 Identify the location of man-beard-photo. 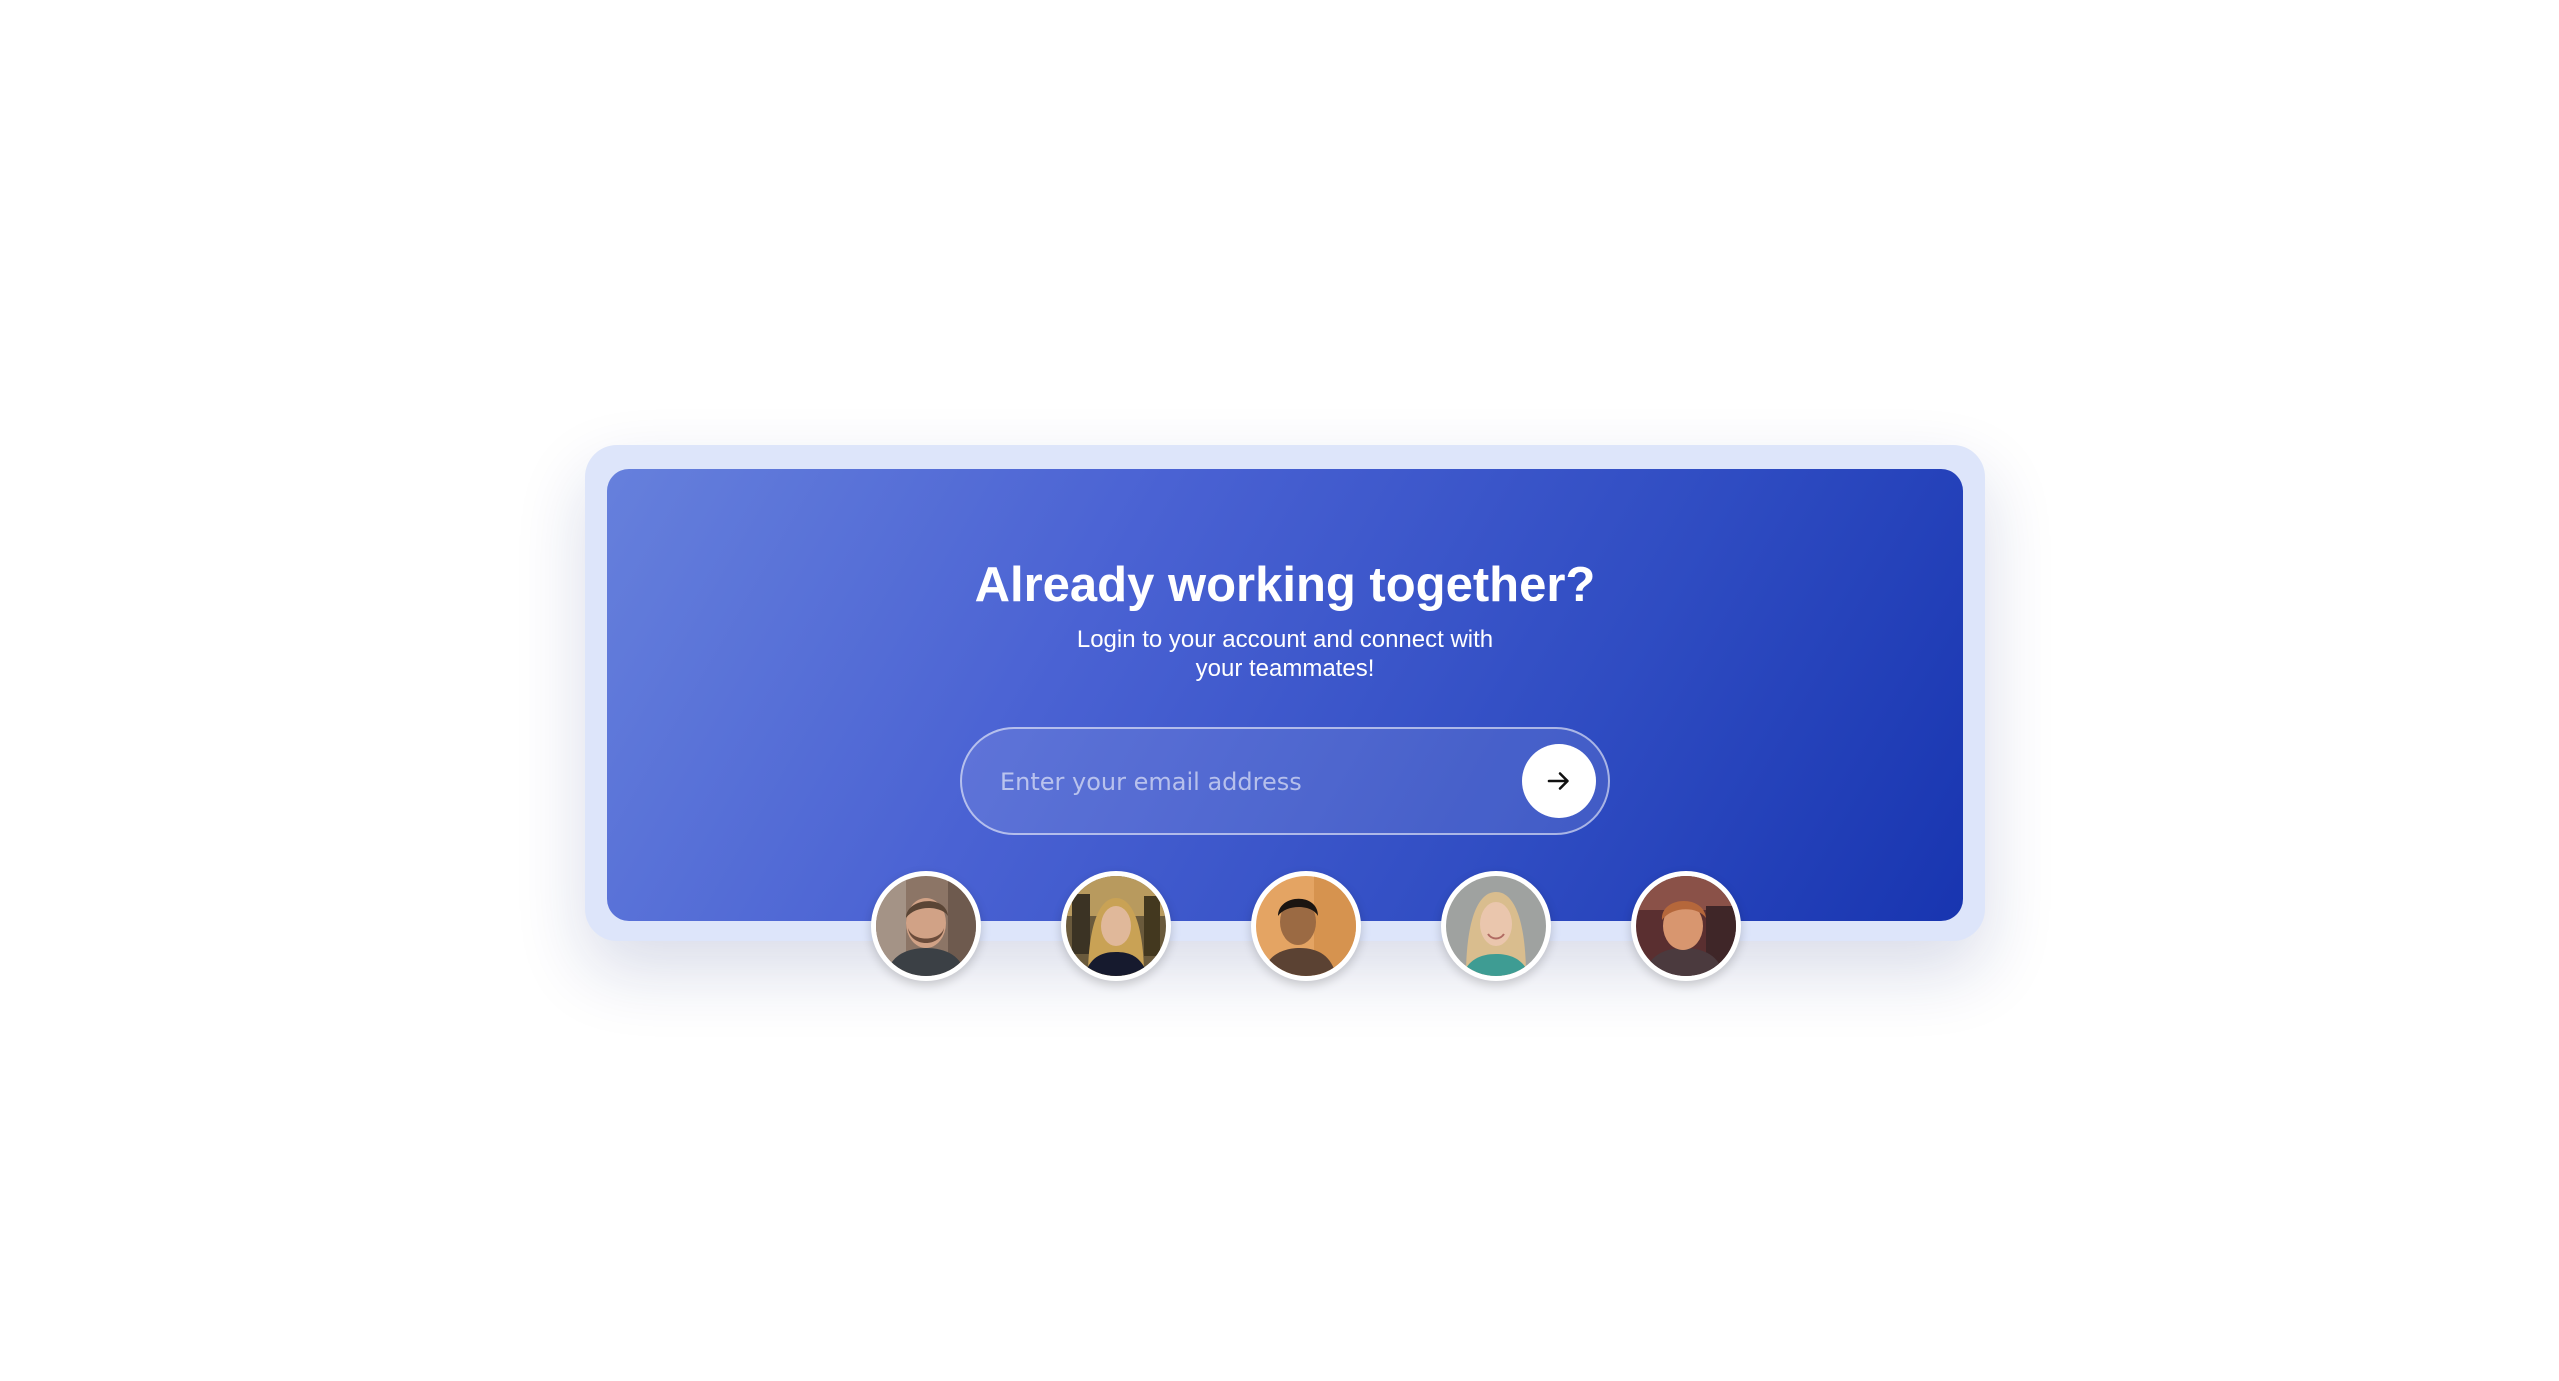
(926, 926).